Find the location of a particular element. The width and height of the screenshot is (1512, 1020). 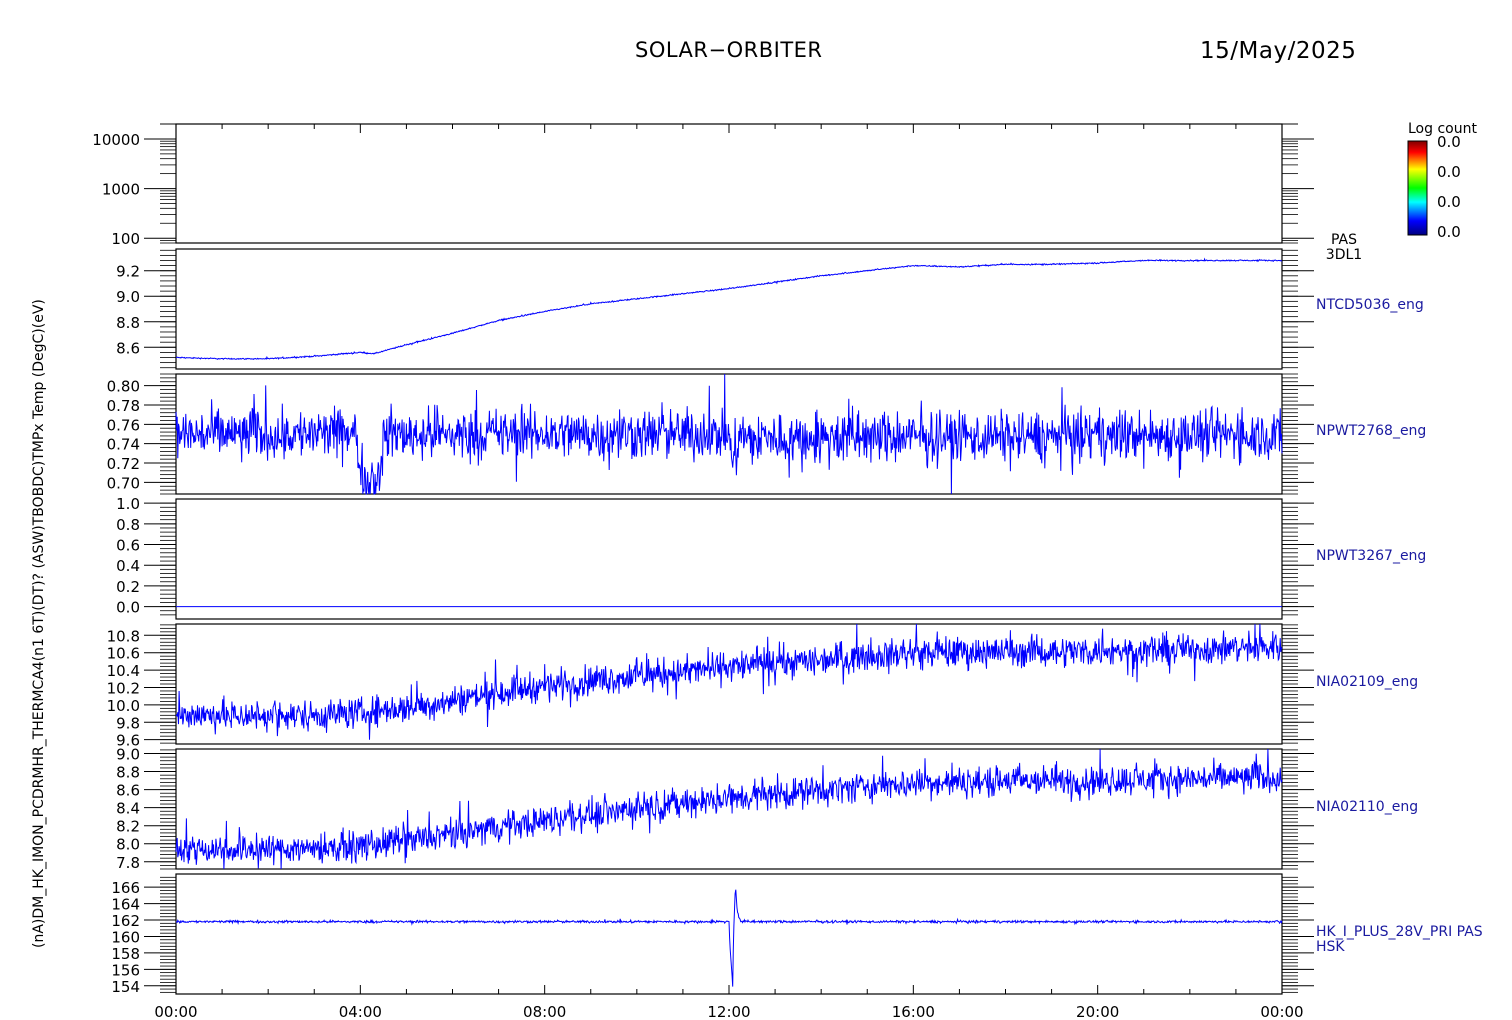

y-tick-label: 0.2 is located at coordinates (128, 587).